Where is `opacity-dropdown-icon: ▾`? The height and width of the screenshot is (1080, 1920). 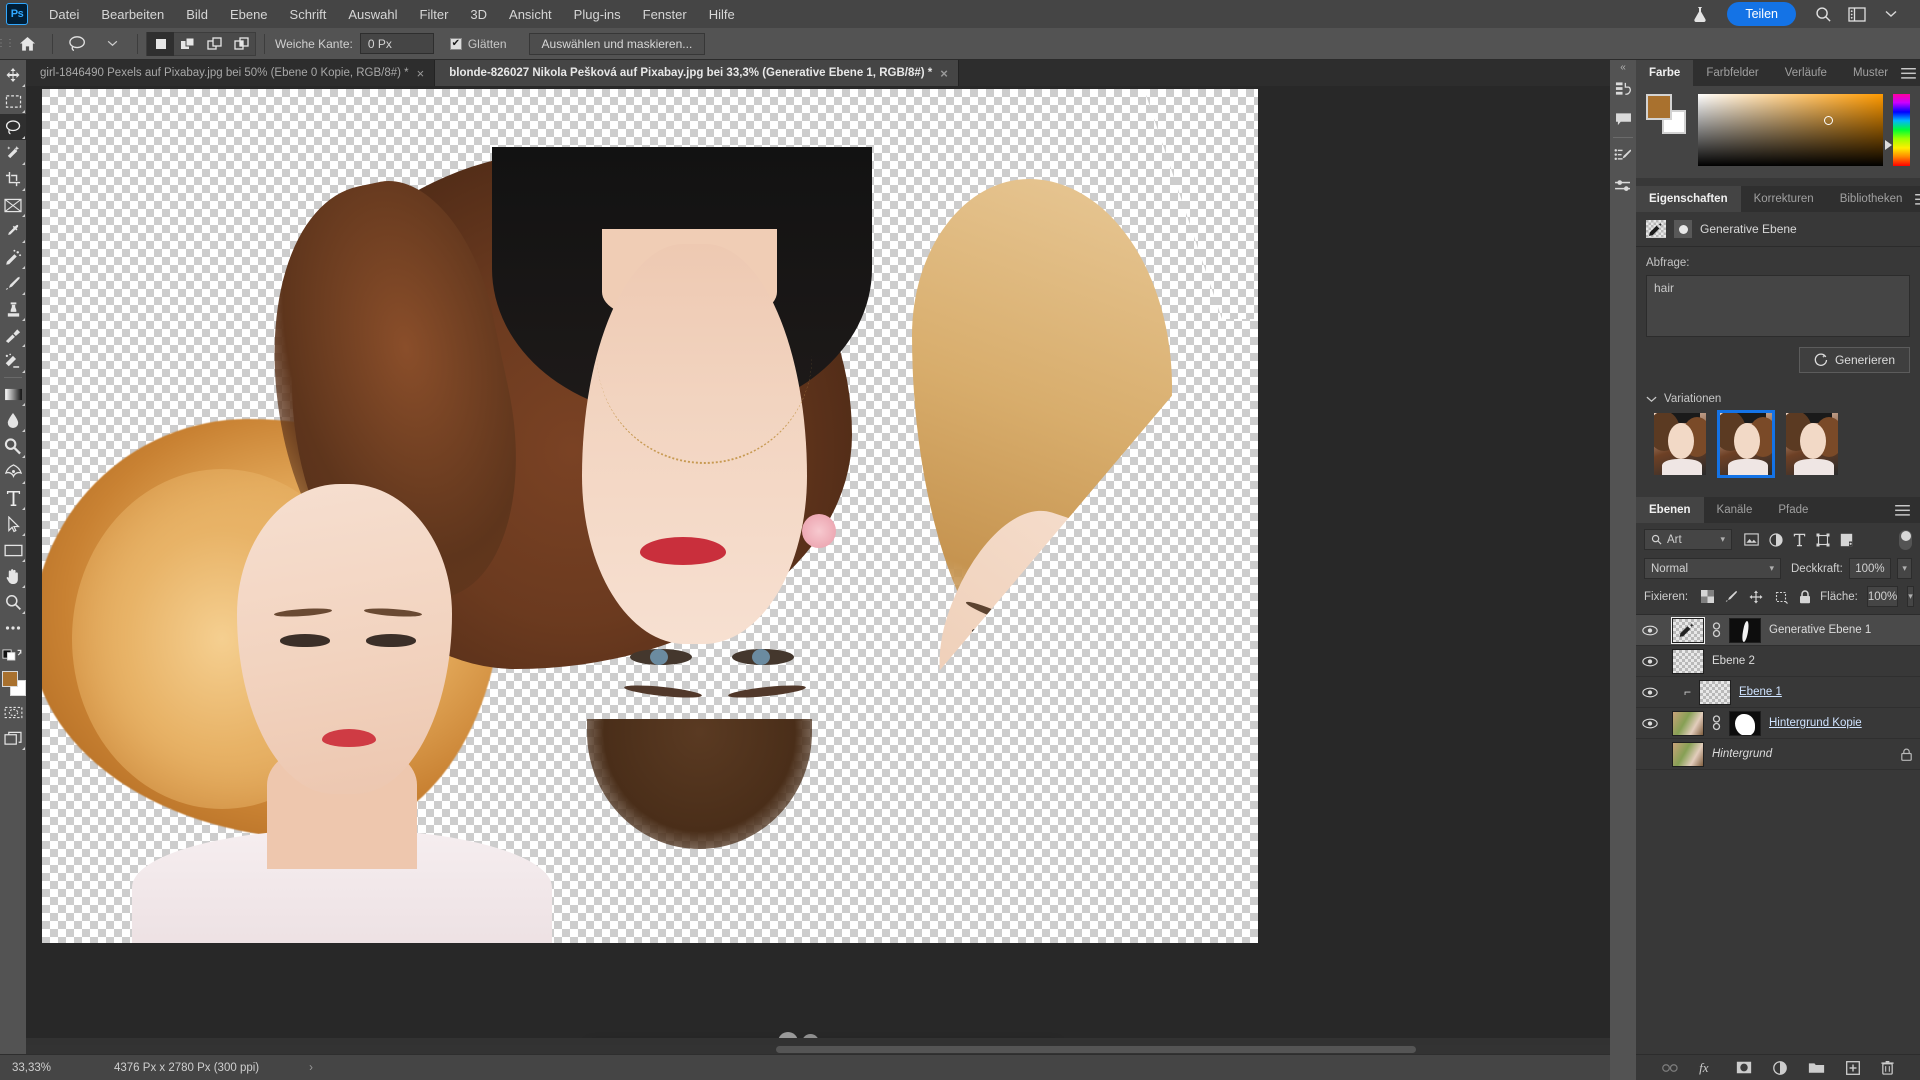
opacity-dropdown-icon: ▾ is located at coordinates (1904, 568).